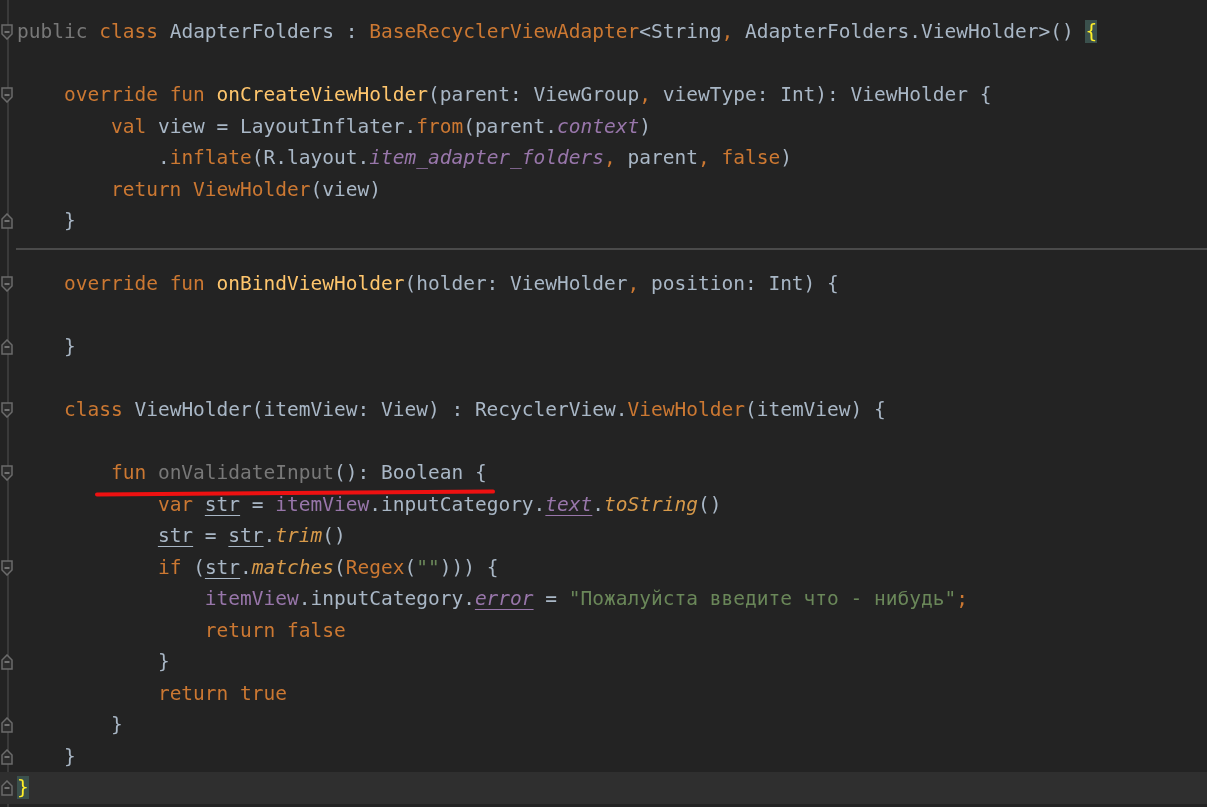 This screenshot has width=1207, height=807. What do you see at coordinates (474, 410) in the screenshot?
I see `code-line: class ViewHolder(itemView: View) : RecyclerView.ViewHolder(itemView) {` at bounding box center [474, 410].